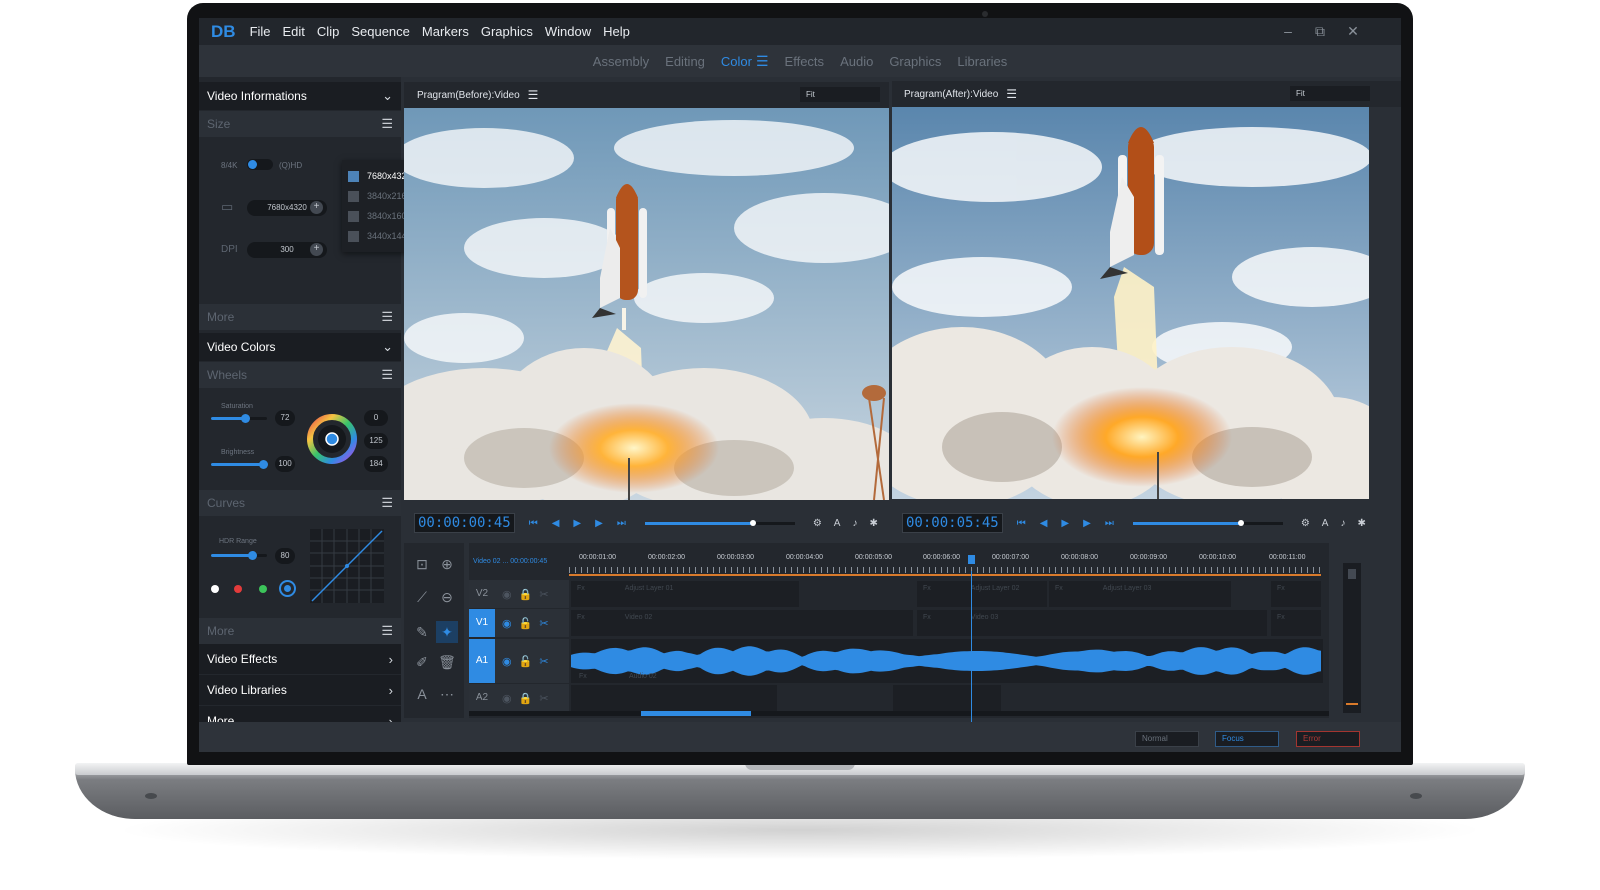 The height and width of the screenshot is (890, 1600). Describe the element at coordinates (1342, 523) in the screenshot. I see `audio-icon: ♪` at that location.